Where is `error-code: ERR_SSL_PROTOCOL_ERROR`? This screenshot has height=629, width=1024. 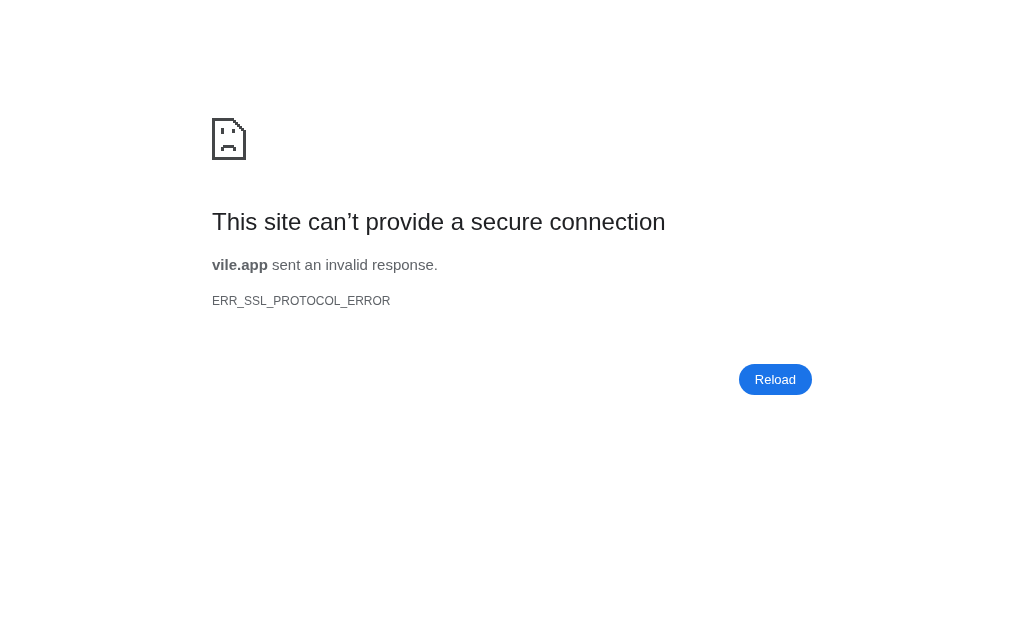
error-code: ERR_SSL_PROTOCOL_ERROR is located at coordinates (301, 301).